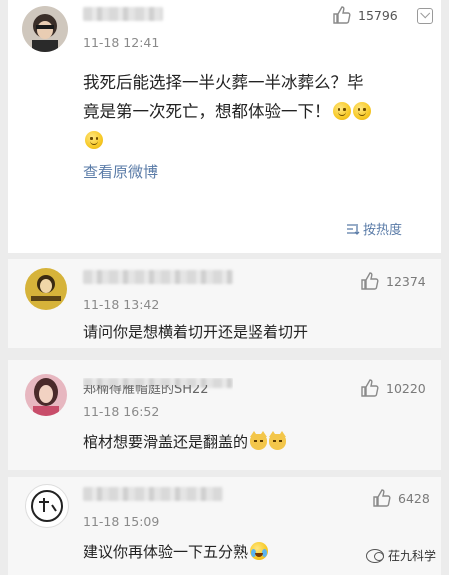 Image resolution: width=449 pixels, height=575 pixels. What do you see at coordinates (121, 42) in the screenshot?
I see `comment-time: 11-18 12:41` at bounding box center [121, 42].